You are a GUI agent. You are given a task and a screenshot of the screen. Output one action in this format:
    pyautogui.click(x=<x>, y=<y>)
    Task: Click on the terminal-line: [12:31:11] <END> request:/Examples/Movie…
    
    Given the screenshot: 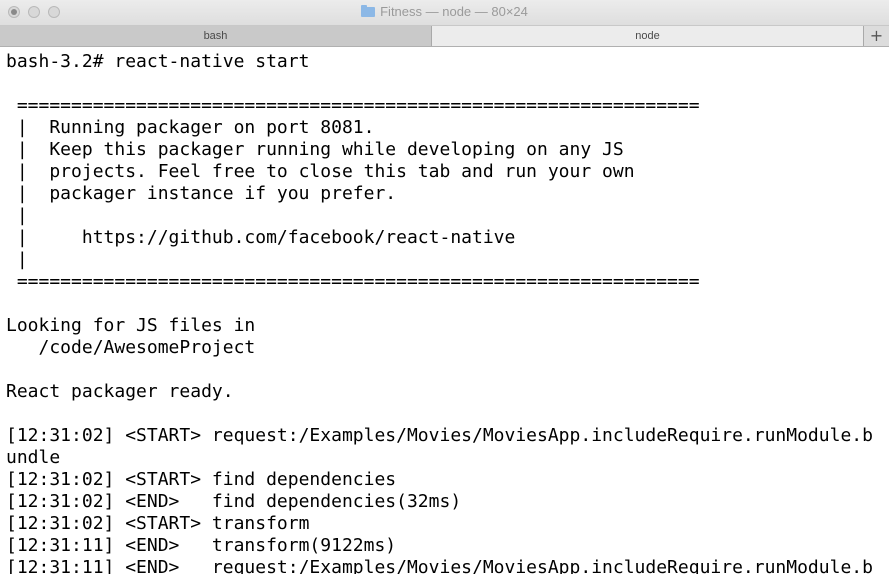 What is the action you would take?
    pyautogui.click(x=439, y=565)
    